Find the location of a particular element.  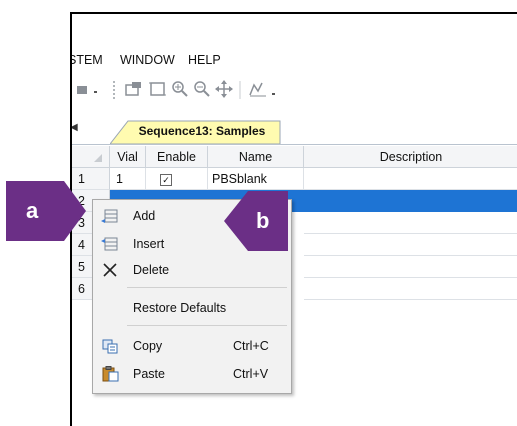

header-vial: Vial is located at coordinates (128, 157).